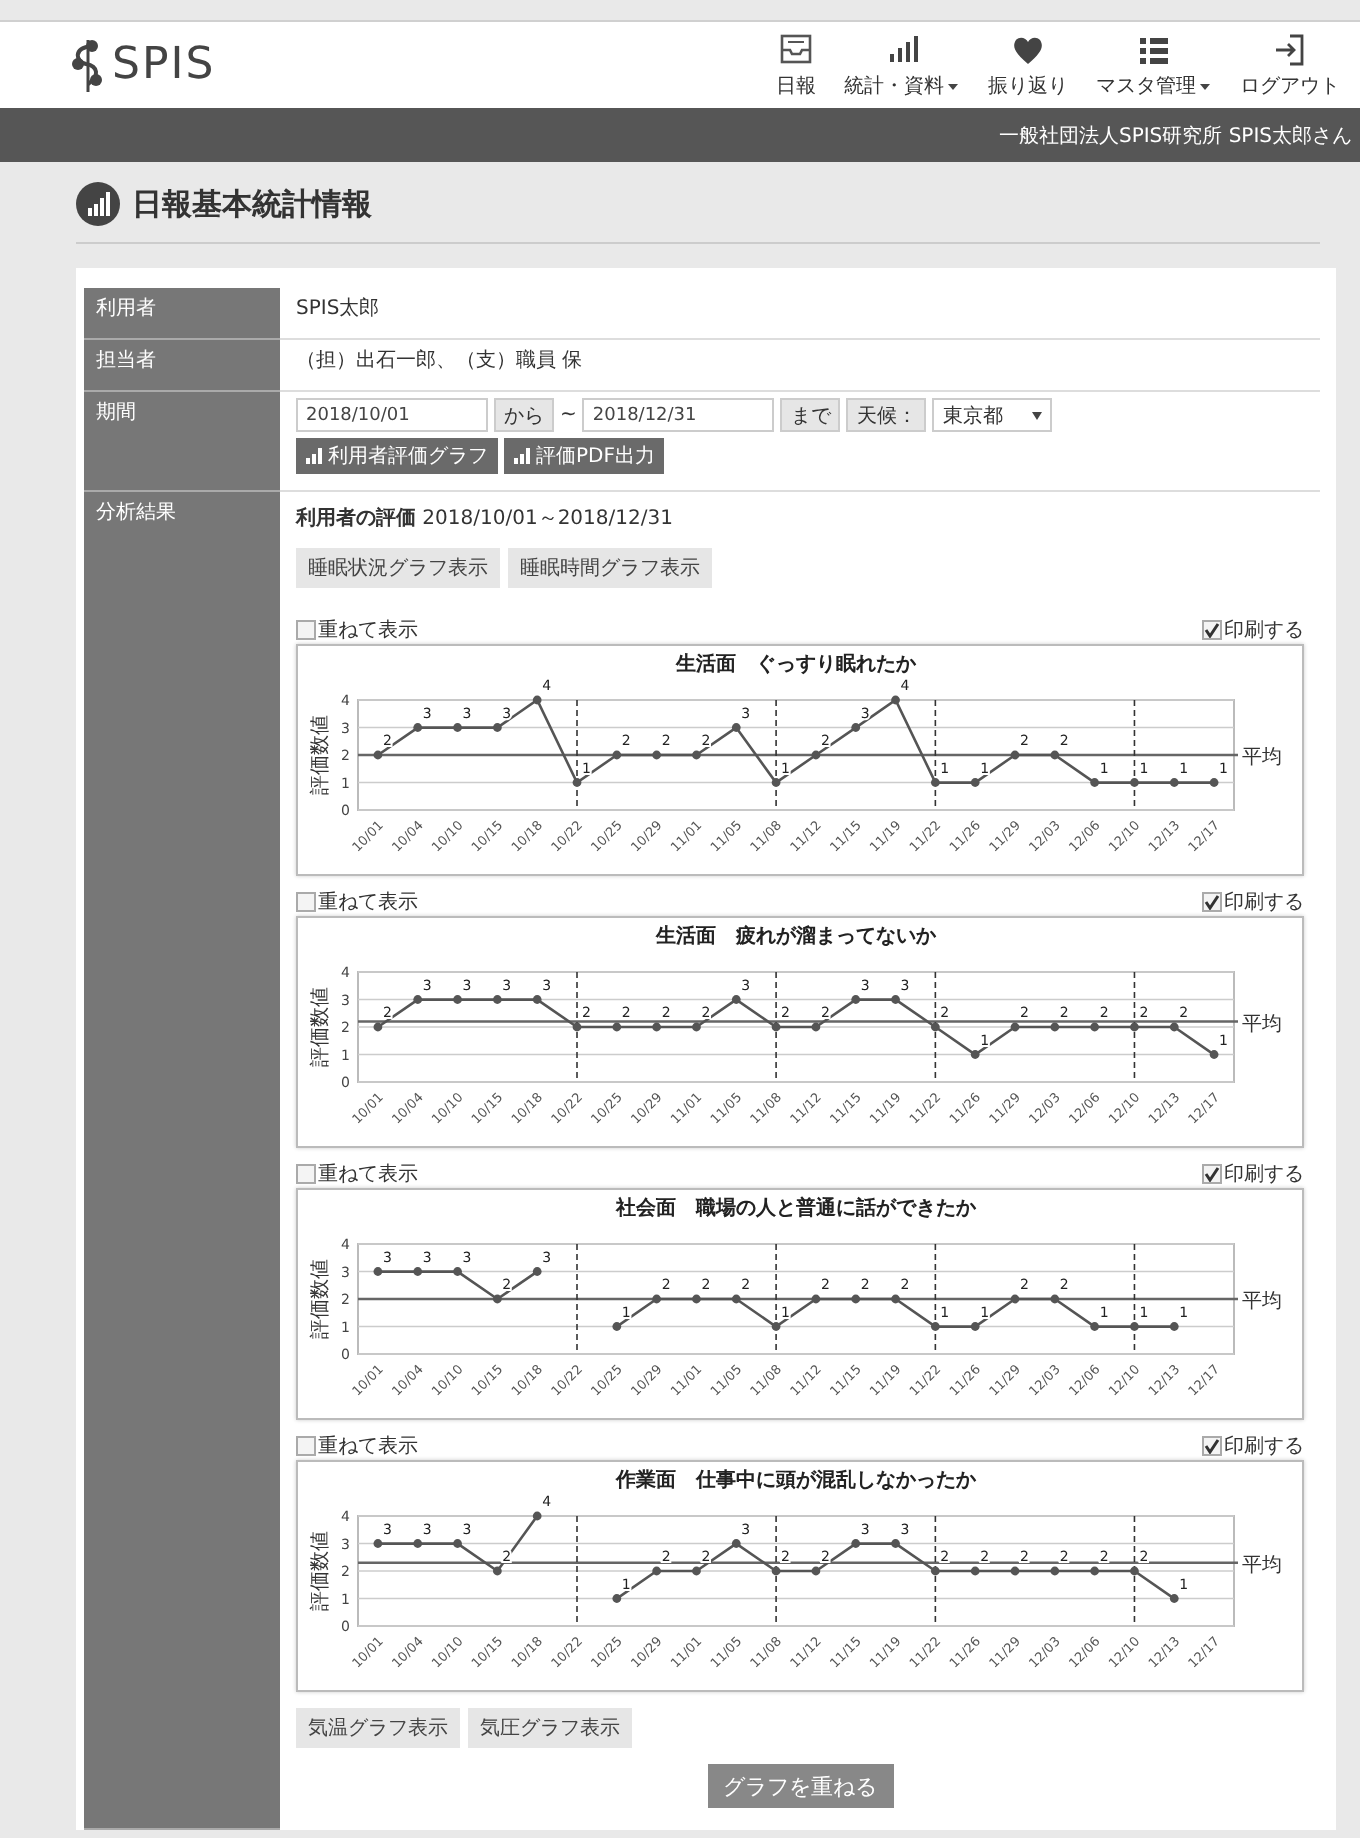 Image resolution: width=1360 pixels, height=1838 pixels. Describe the element at coordinates (378, 1728) in the screenshot. I see `graph-button: 気温グラフ表示` at that location.